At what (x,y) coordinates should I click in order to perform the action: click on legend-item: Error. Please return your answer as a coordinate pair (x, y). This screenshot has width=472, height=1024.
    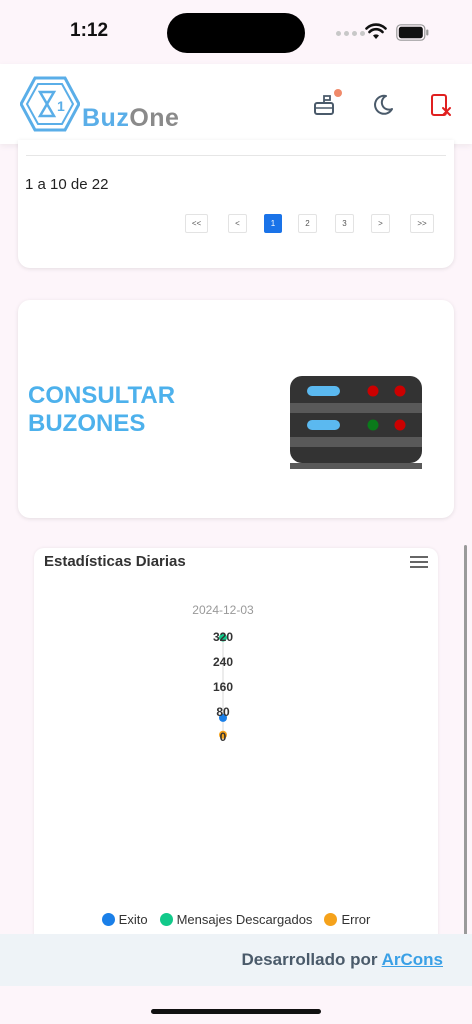
    Looking at the image, I should click on (347, 919).